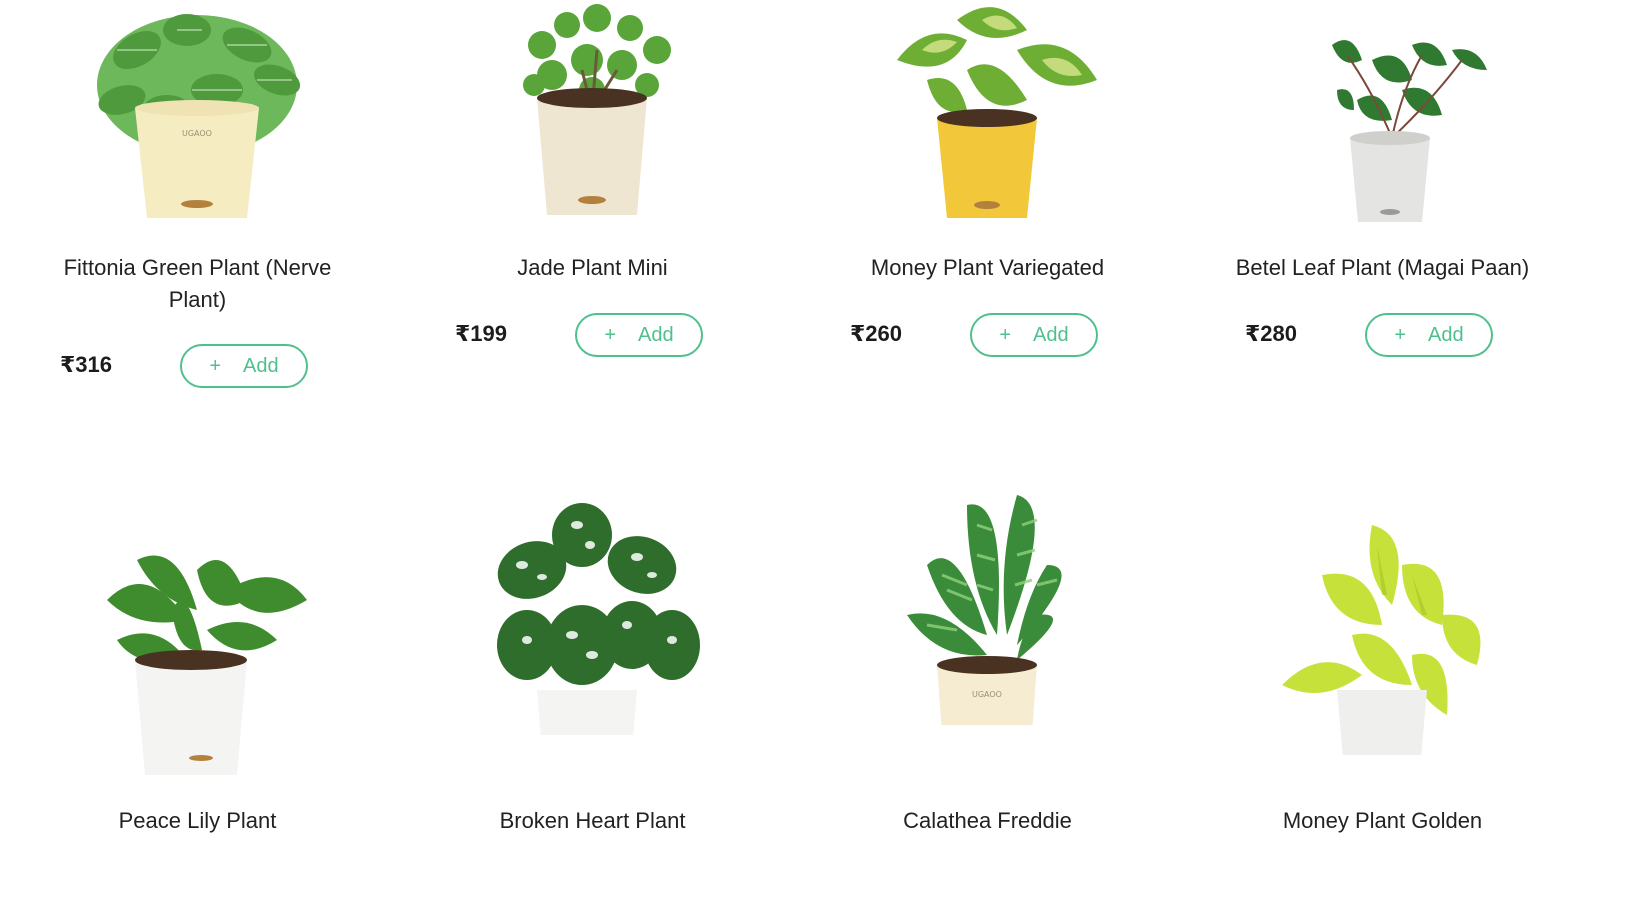 The height and width of the screenshot is (900, 1647). Describe the element at coordinates (86, 364) in the screenshot. I see `product-price: ₹316` at that location.